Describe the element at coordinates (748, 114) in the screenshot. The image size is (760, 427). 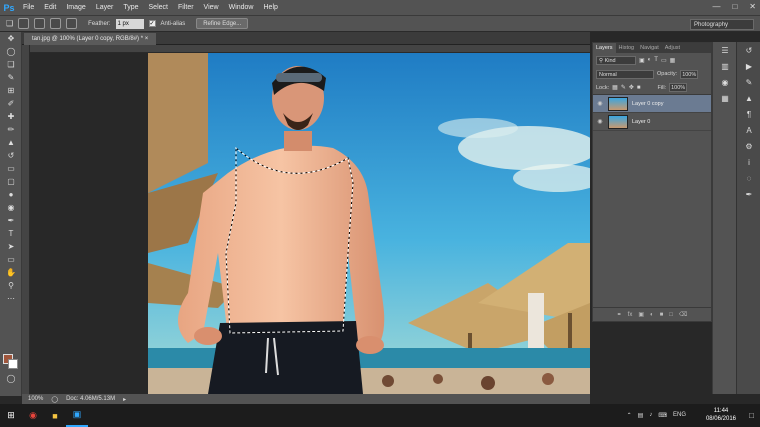
I see `paragraph-icon: ¶` at that location.